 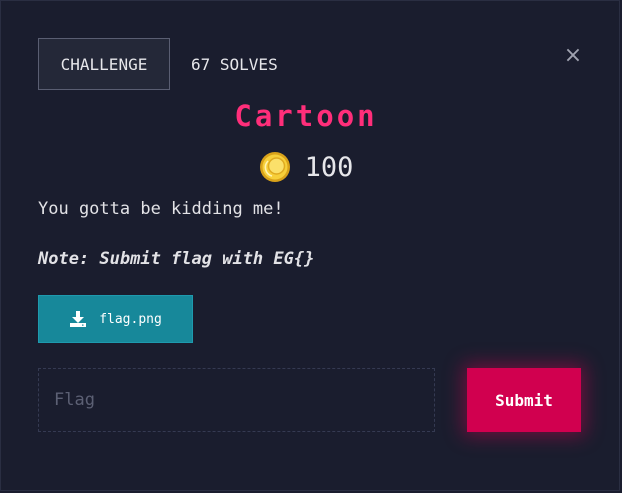 What do you see at coordinates (329, 167) in the screenshot?
I see `points-value: 100` at bounding box center [329, 167].